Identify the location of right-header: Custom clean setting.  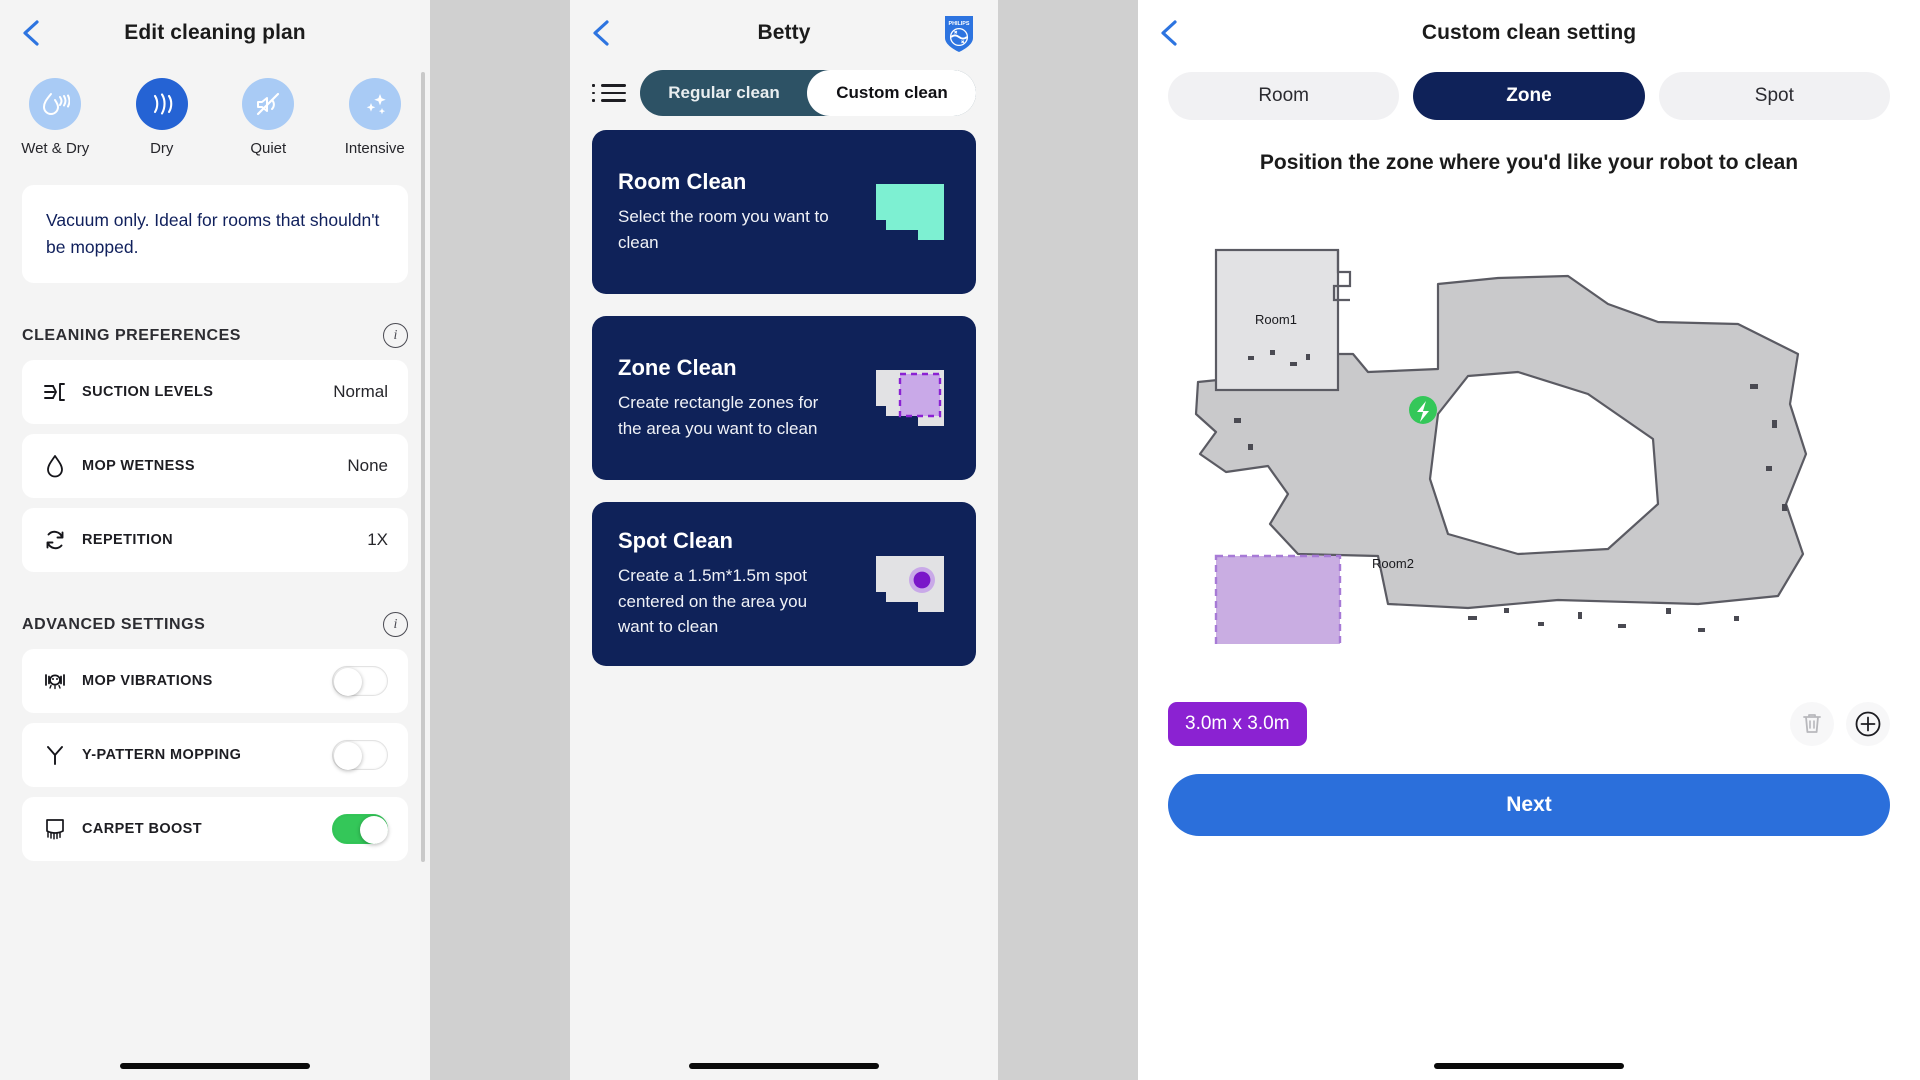
(1529, 33).